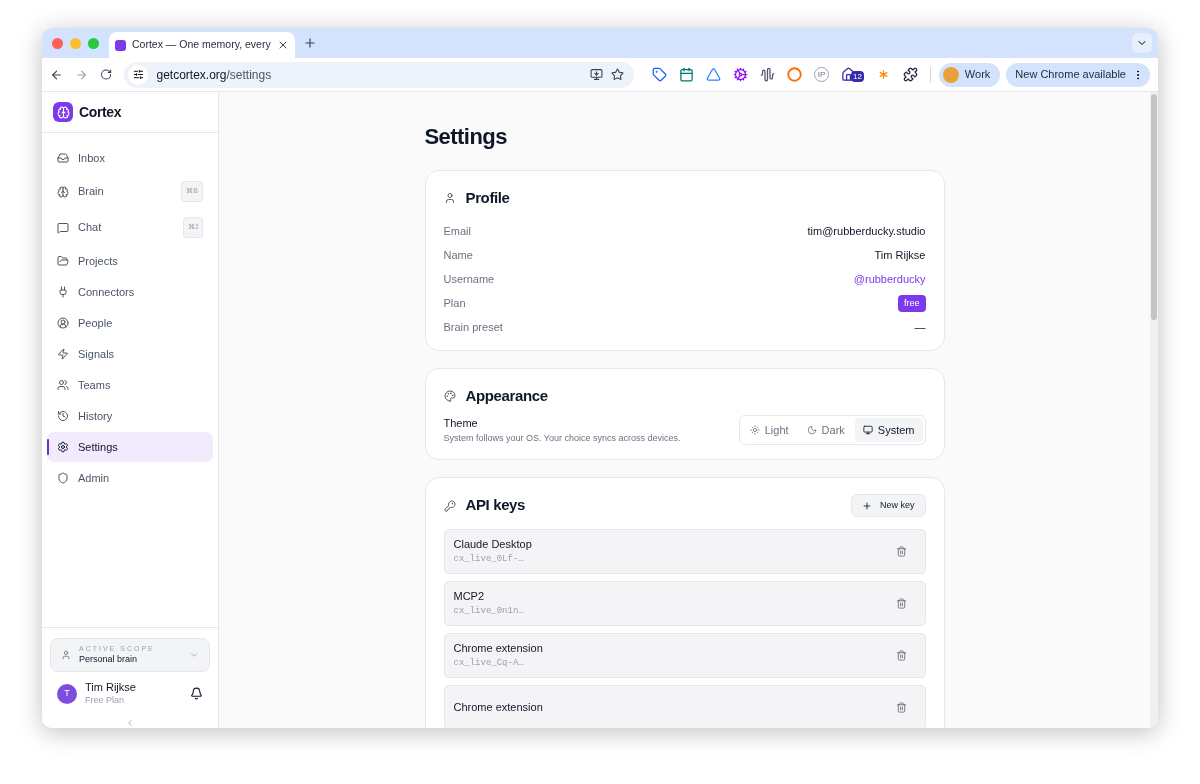 The width and height of the screenshot is (1200, 784). I want to click on gear-icon, so click(740, 74).